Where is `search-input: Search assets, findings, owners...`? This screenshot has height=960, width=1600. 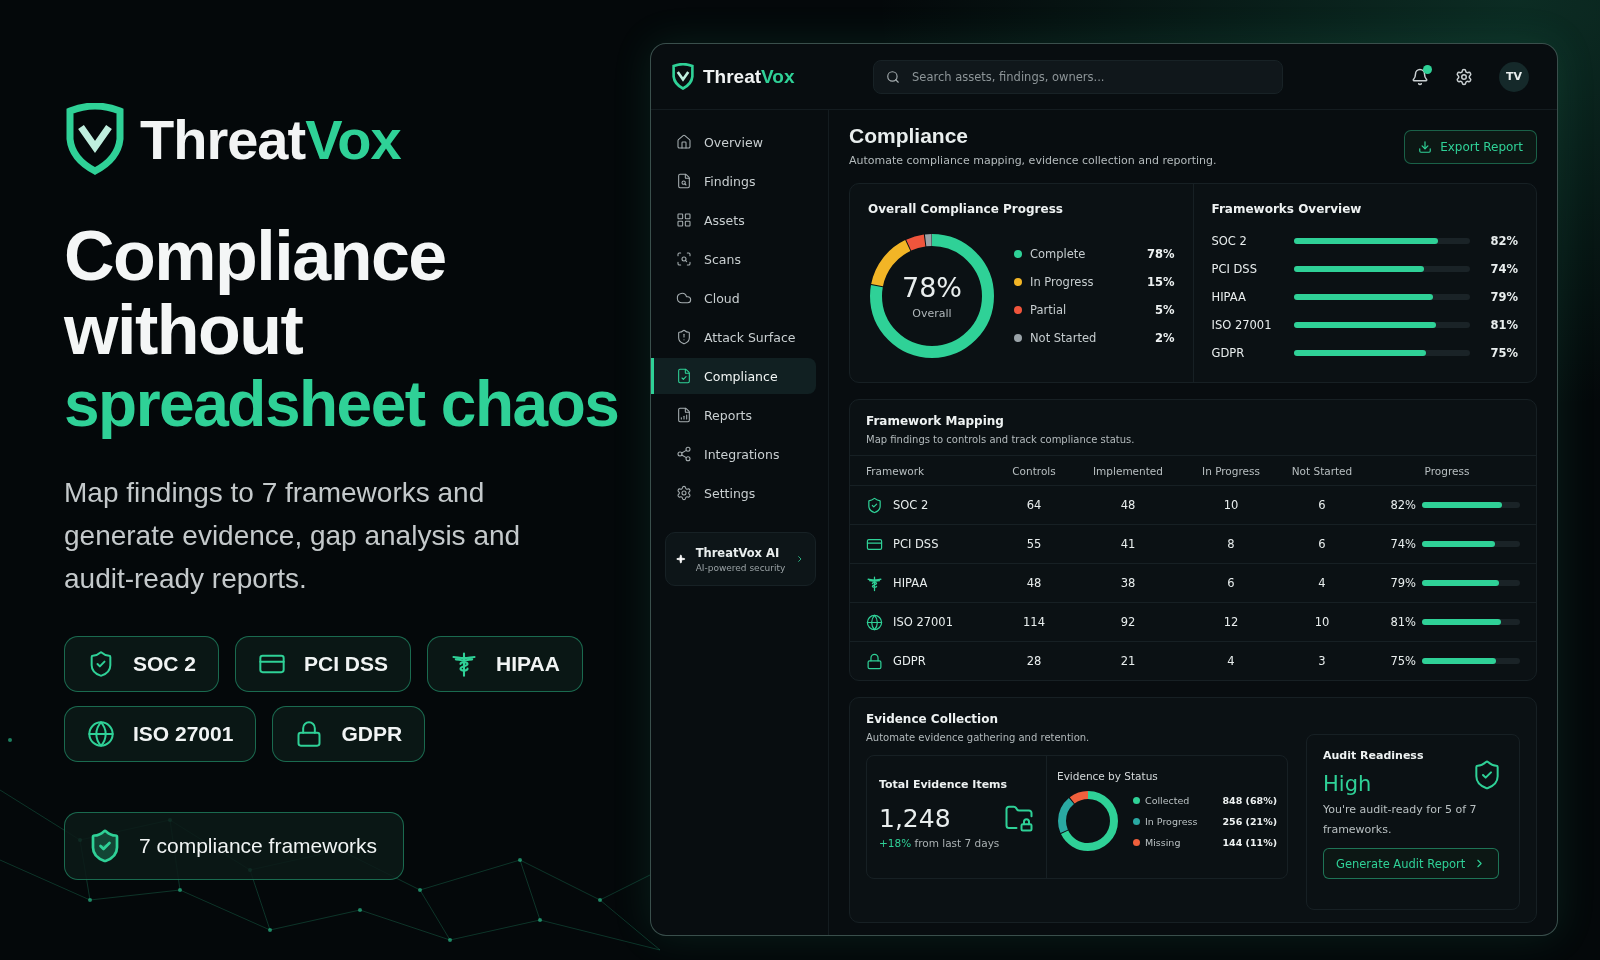 search-input: Search assets, findings, owners... is located at coordinates (1090, 76).